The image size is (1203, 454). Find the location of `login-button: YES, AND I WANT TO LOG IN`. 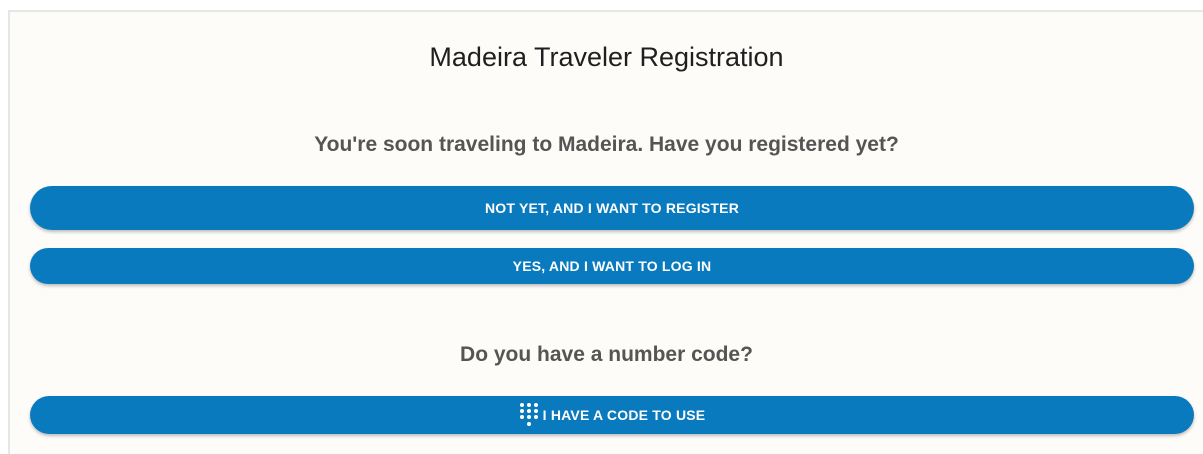

login-button: YES, AND I WANT TO LOG IN is located at coordinates (612, 266).